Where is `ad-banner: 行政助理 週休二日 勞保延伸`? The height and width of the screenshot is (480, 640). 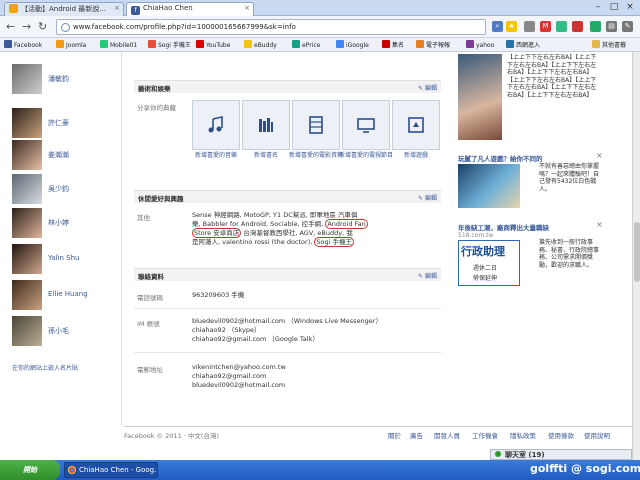 ad-banner: 行政助理 週休二日 勞保延伸 is located at coordinates (489, 263).